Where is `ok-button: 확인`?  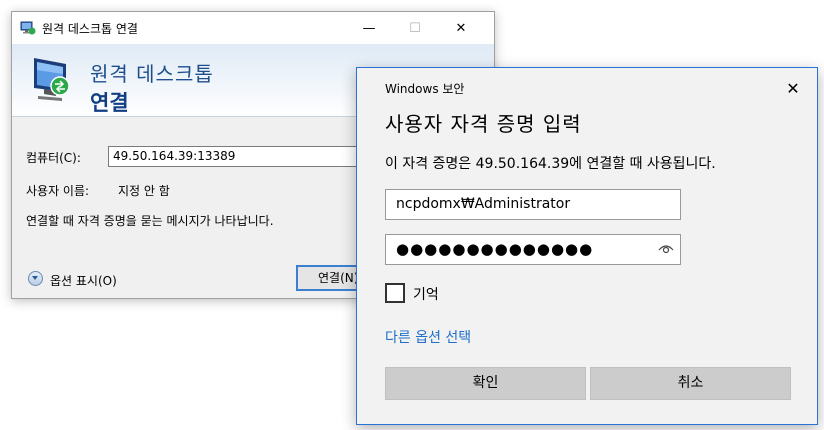 ok-button: 확인 is located at coordinates (485, 383).